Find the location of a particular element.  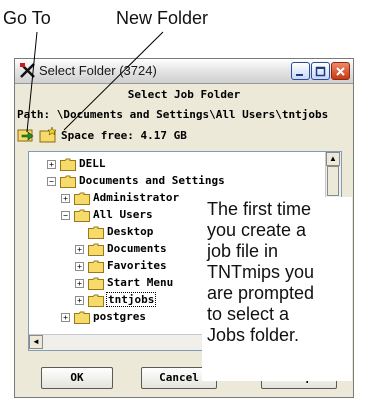

close-icon is located at coordinates (340, 71).